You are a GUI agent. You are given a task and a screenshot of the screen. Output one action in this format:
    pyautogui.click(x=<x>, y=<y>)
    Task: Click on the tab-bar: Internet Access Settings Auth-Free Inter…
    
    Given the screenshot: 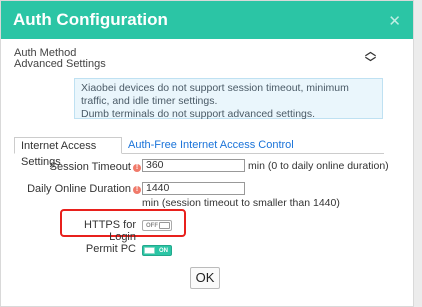 What is the action you would take?
    pyautogui.click(x=199, y=152)
    